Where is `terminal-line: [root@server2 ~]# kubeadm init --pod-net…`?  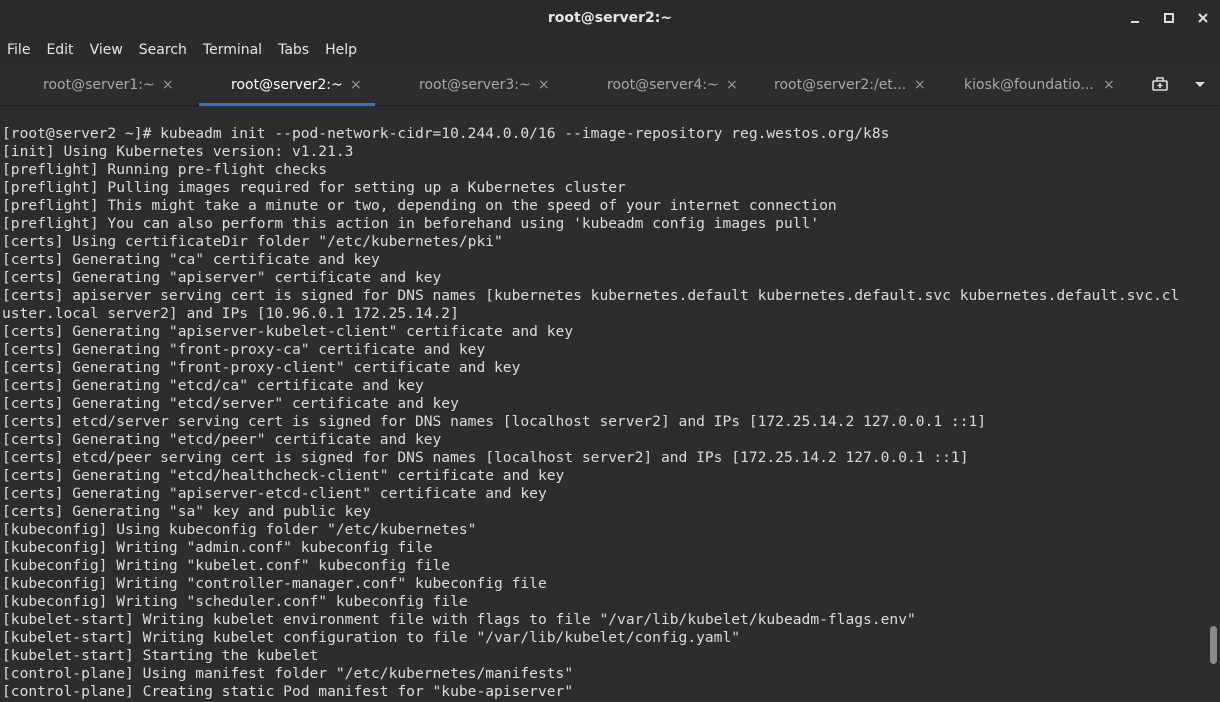 terminal-line: [root@server2 ~]# kubeadm init --pod-net… is located at coordinates (446, 133).